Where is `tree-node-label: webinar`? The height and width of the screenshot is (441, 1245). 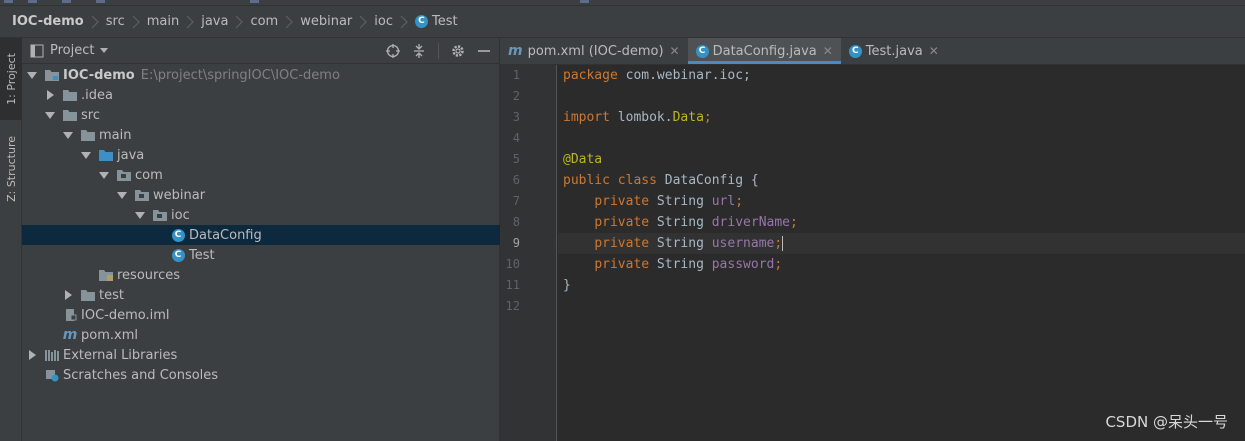 tree-node-label: webinar is located at coordinates (179, 195).